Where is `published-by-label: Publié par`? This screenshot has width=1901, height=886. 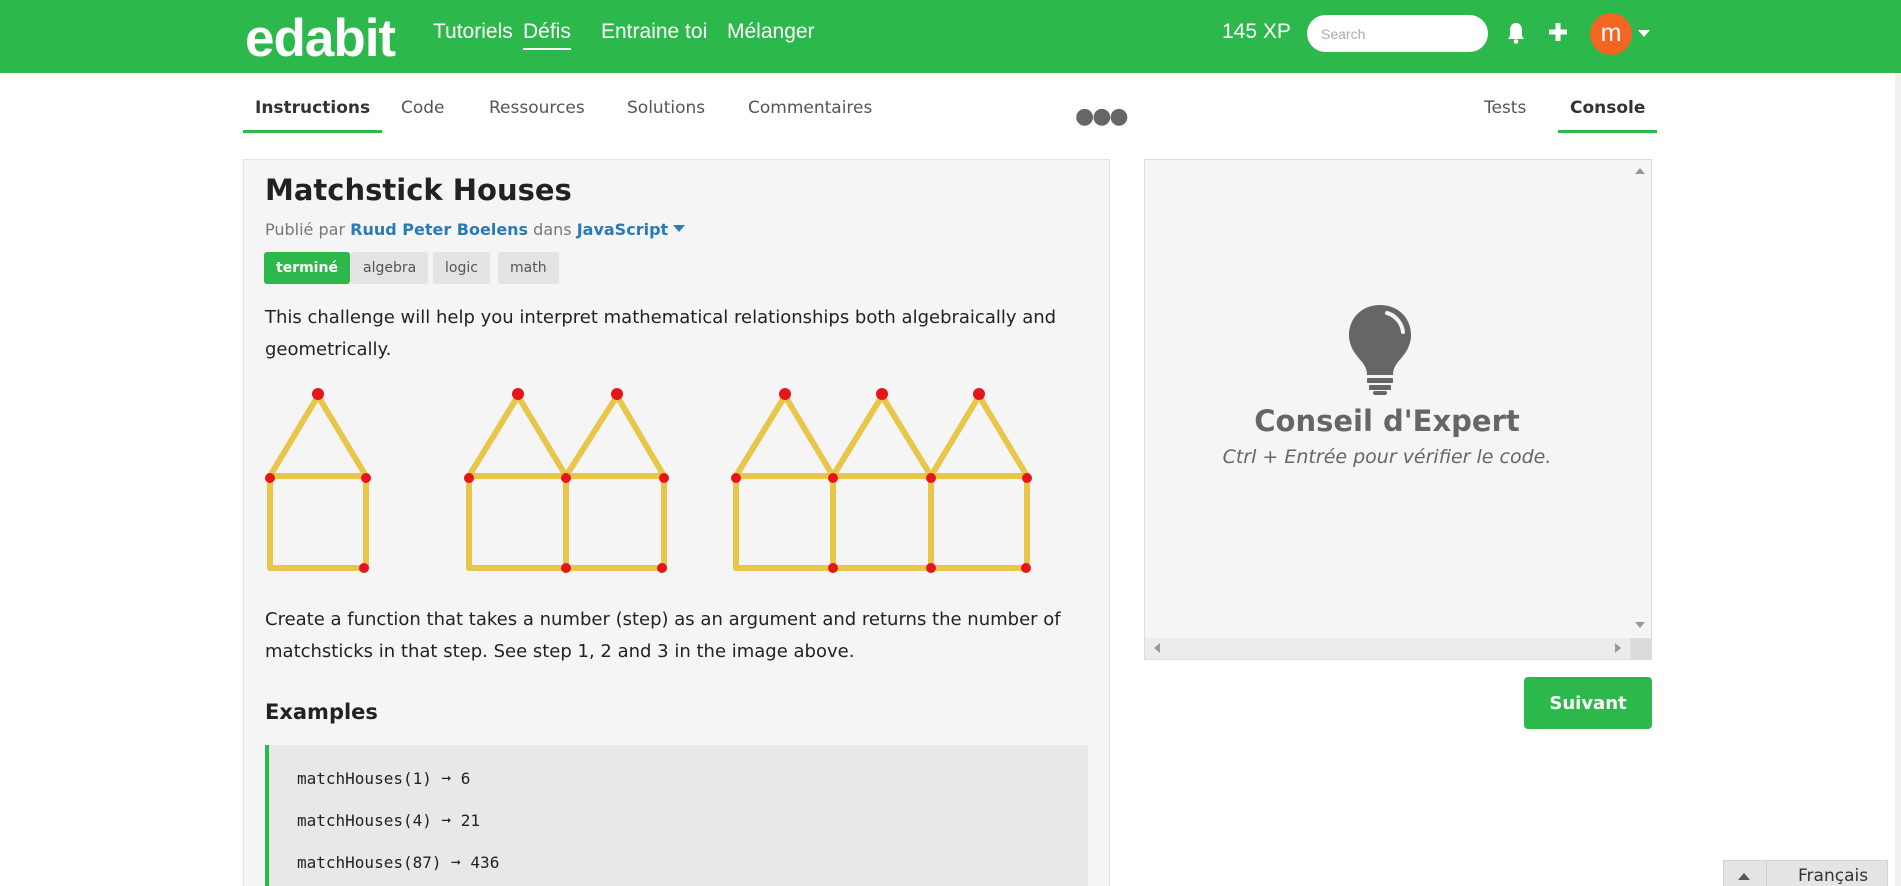 published-by-label: Publié par is located at coordinates (305, 229).